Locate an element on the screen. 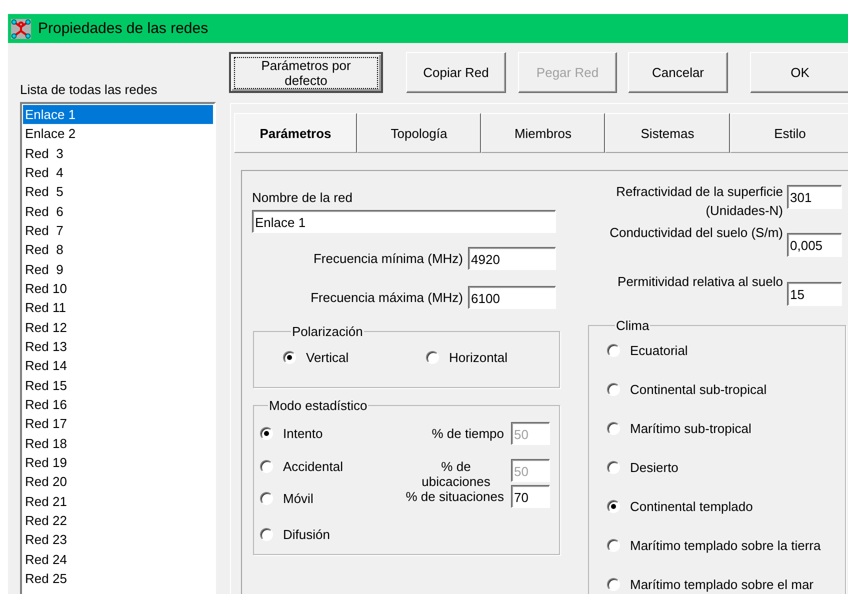 The height and width of the screenshot is (594, 848). radio-button: Marítimo templado sobre el mar is located at coordinates (710, 584).